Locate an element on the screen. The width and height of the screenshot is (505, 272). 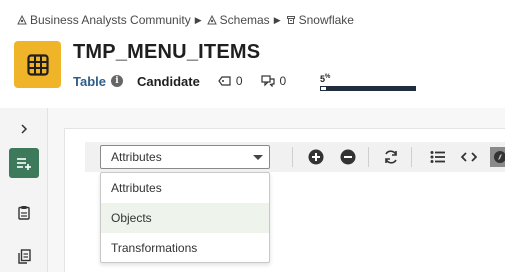
progress-fill is located at coordinates (323, 88).